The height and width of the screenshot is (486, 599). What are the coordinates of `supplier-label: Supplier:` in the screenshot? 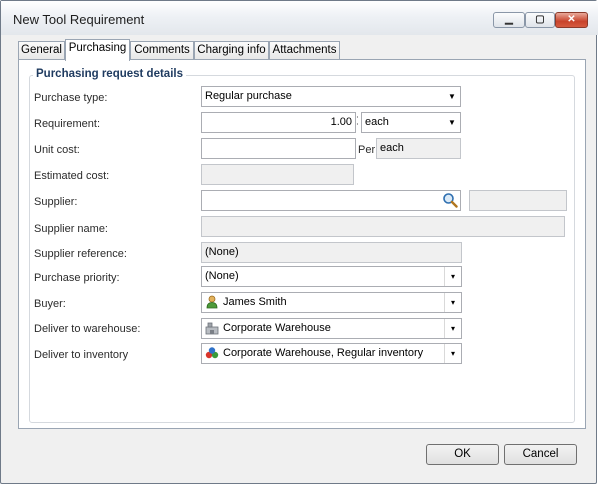 It's located at (56, 202).